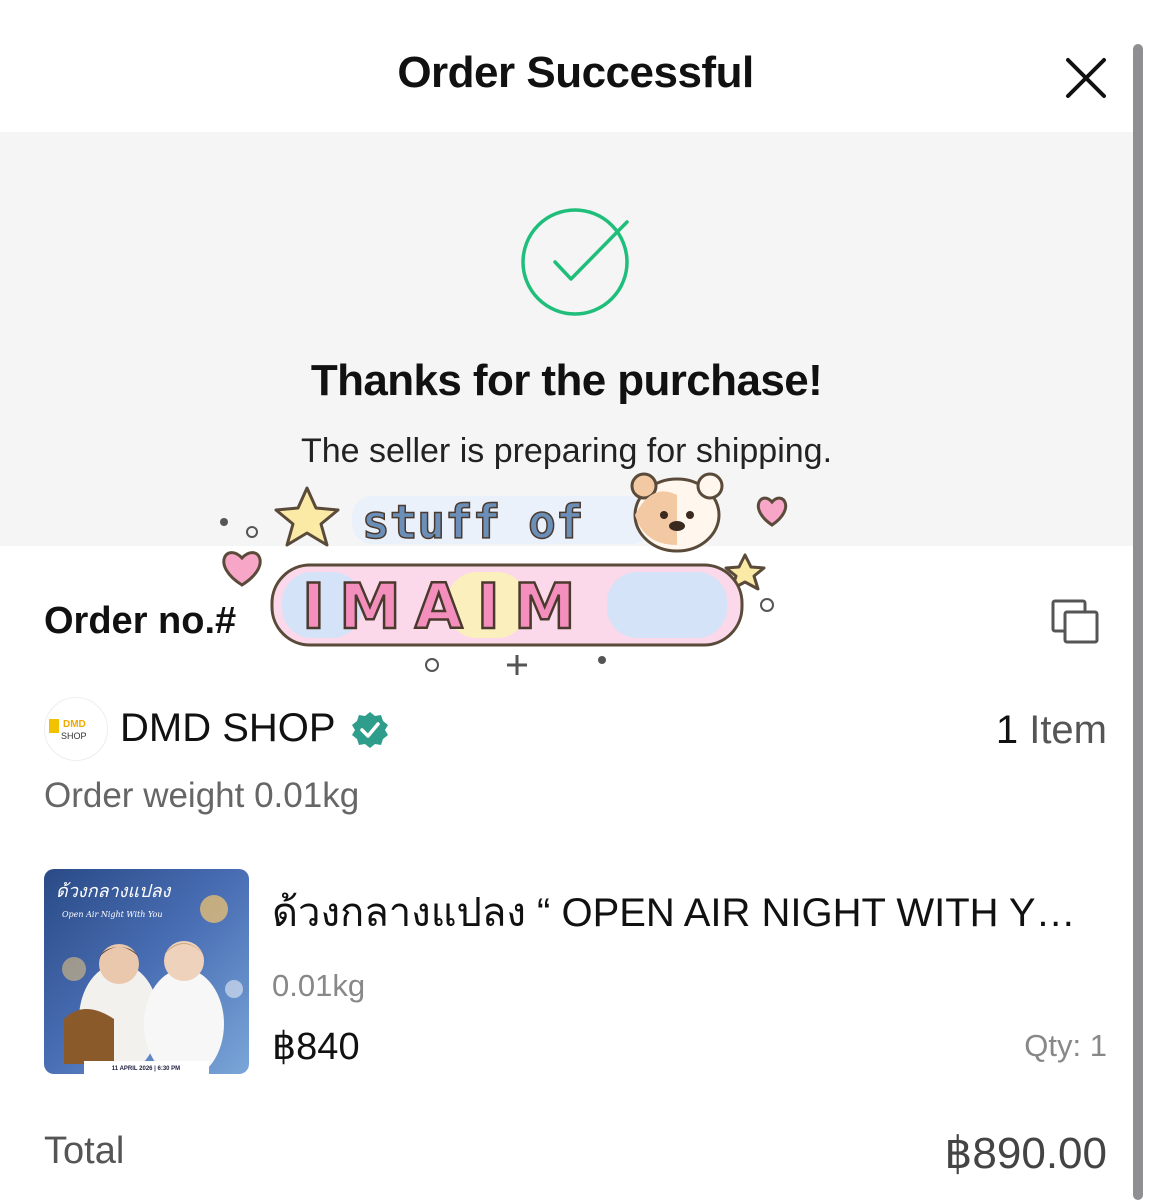 Image resolution: width=1151 pixels, height=1200 pixels. Describe the element at coordinates (74, 736) in the screenshot. I see `shop-logo-text-bottom: SHOP` at that location.